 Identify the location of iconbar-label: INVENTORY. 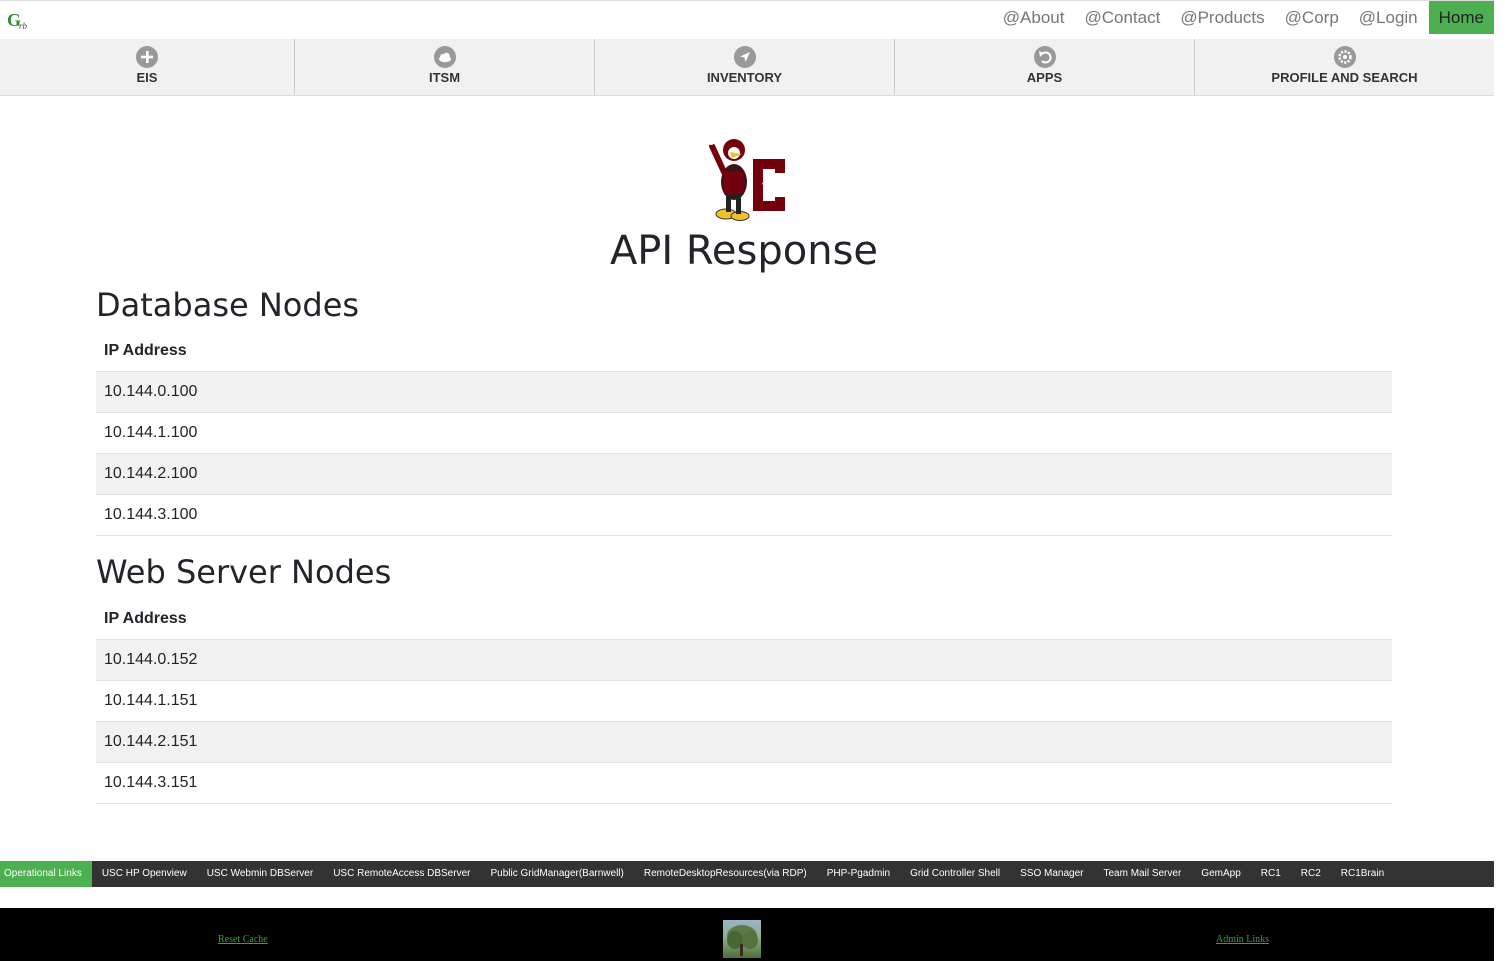
(744, 77).